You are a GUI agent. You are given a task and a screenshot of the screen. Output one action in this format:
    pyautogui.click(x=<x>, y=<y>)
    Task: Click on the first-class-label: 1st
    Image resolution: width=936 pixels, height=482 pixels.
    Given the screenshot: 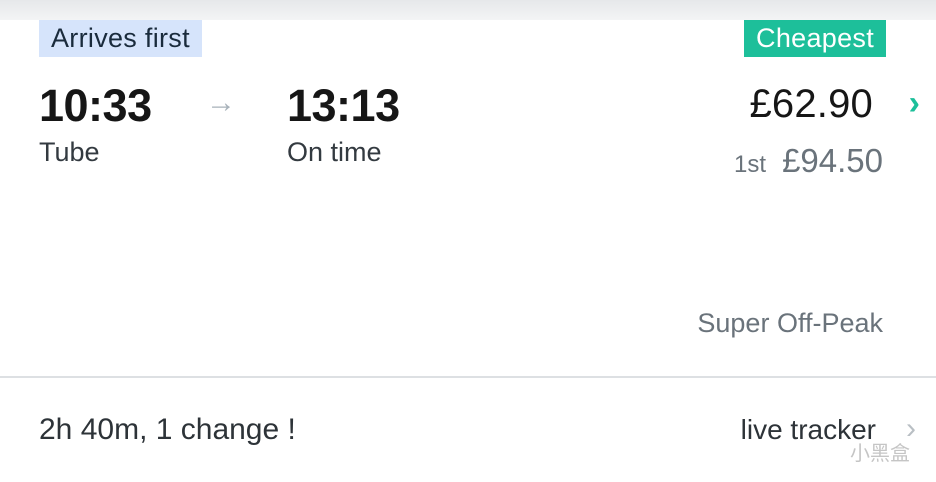 What is the action you would take?
    pyautogui.click(x=750, y=164)
    